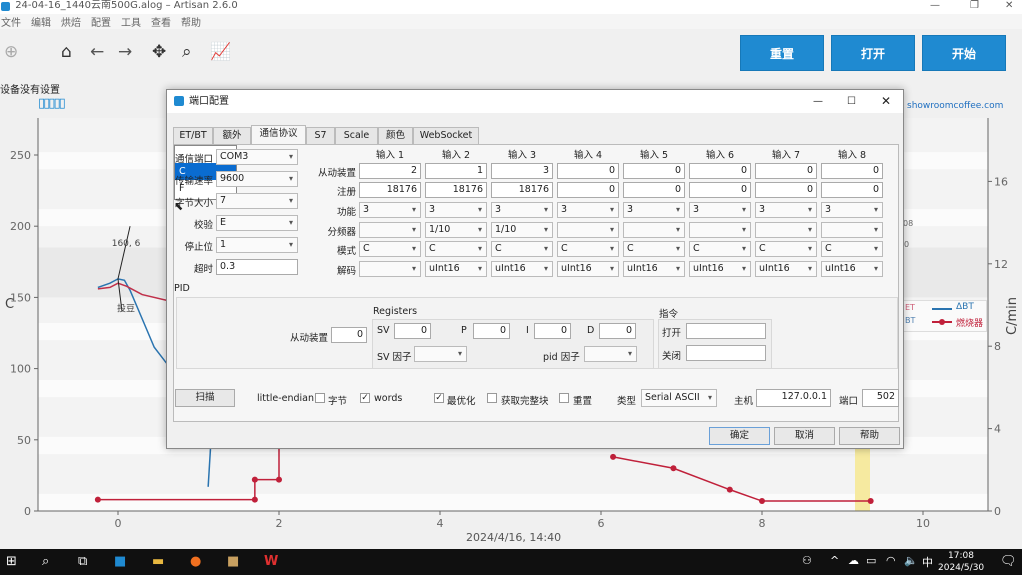 The image size is (1022, 575). Describe the element at coordinates (807, 560) in the screenshot. I see `people-icon: ⚇` at that location.